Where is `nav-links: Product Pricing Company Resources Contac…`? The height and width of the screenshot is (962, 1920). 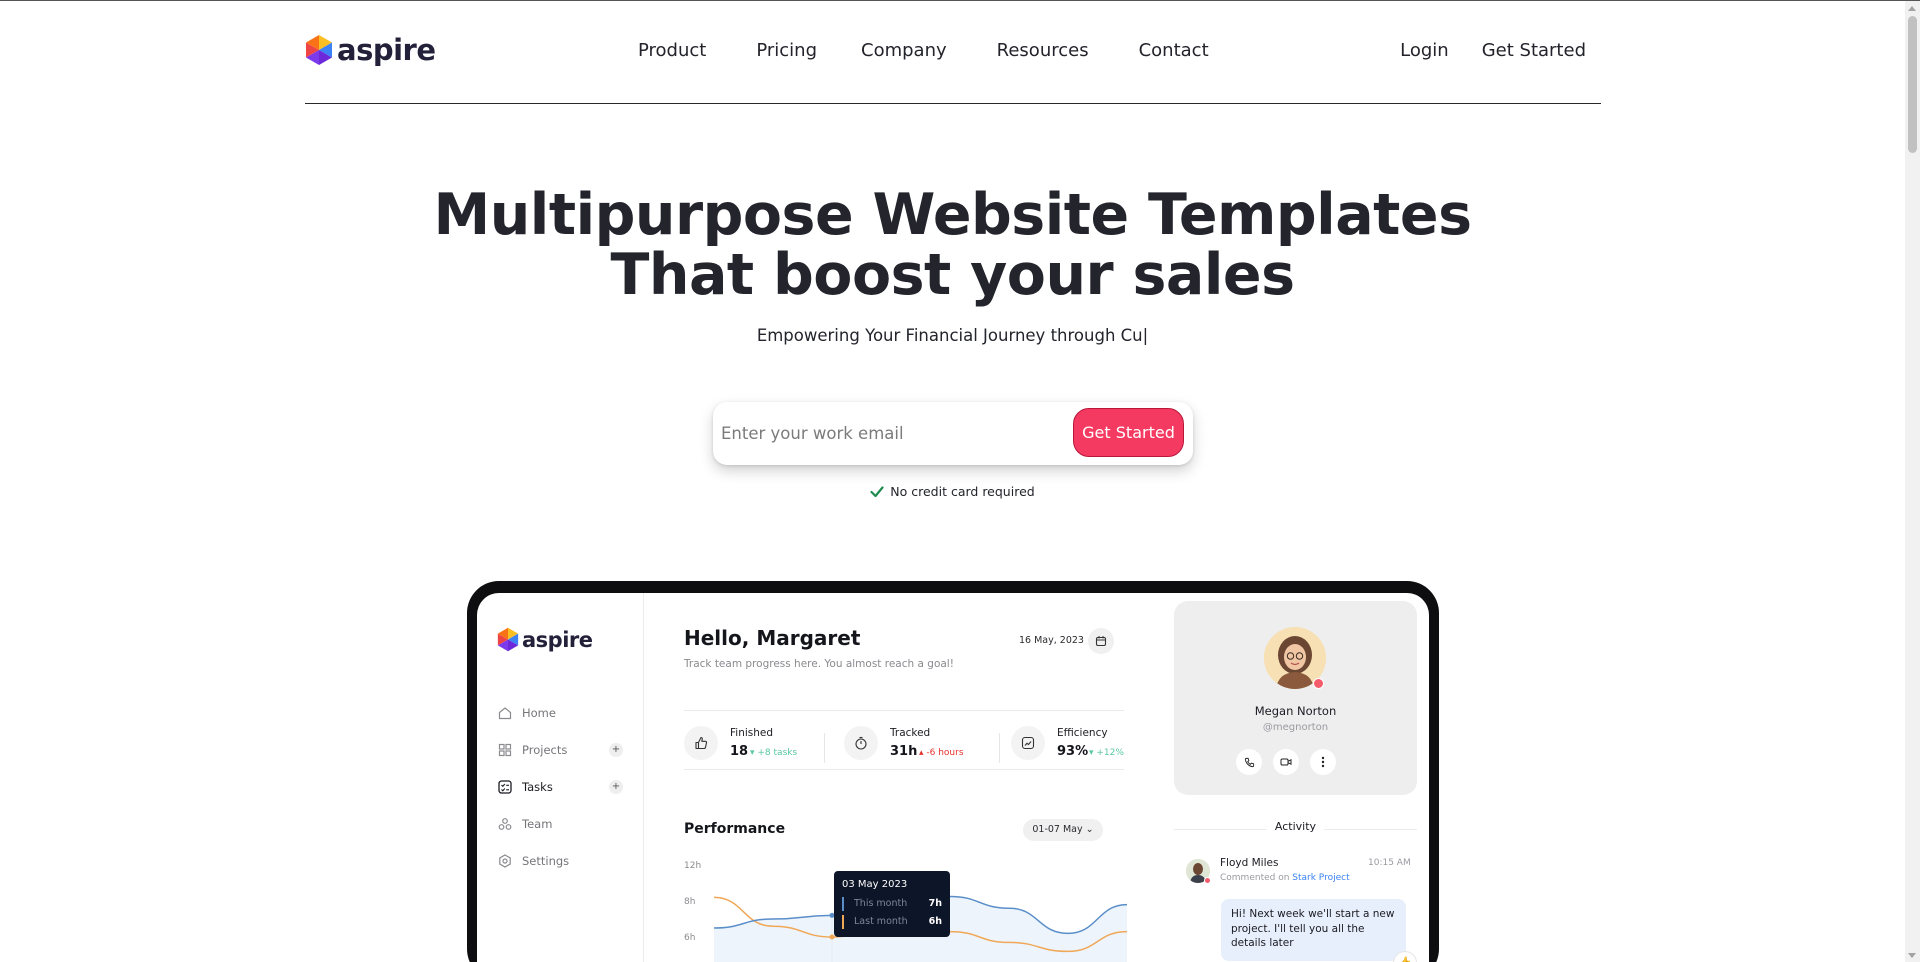
nav-links: Product Pricing Company Resources Contac… is located at coordinates (923, 51).